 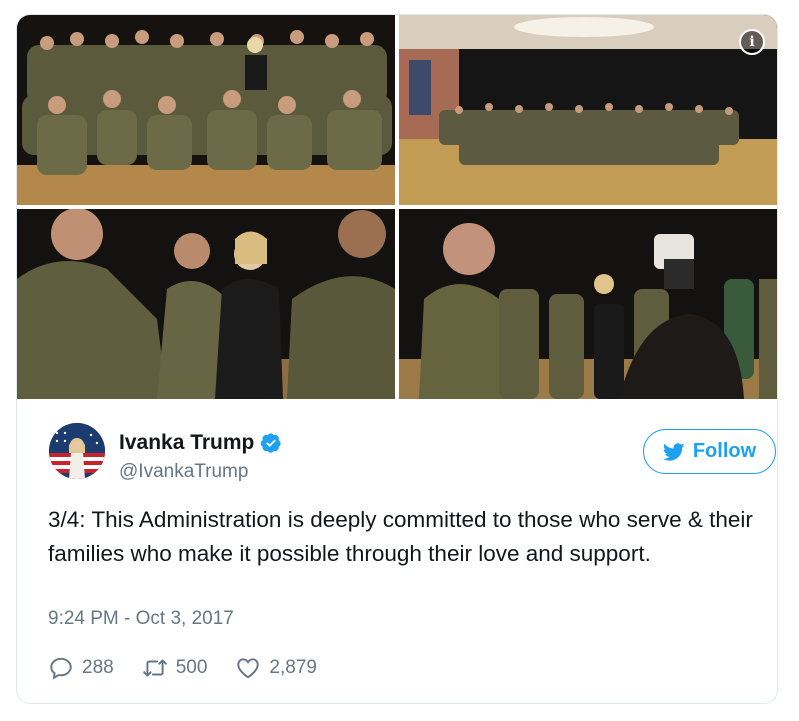 I want to click on author-handle: @IvankaTrump, so click(x=183, y=472).